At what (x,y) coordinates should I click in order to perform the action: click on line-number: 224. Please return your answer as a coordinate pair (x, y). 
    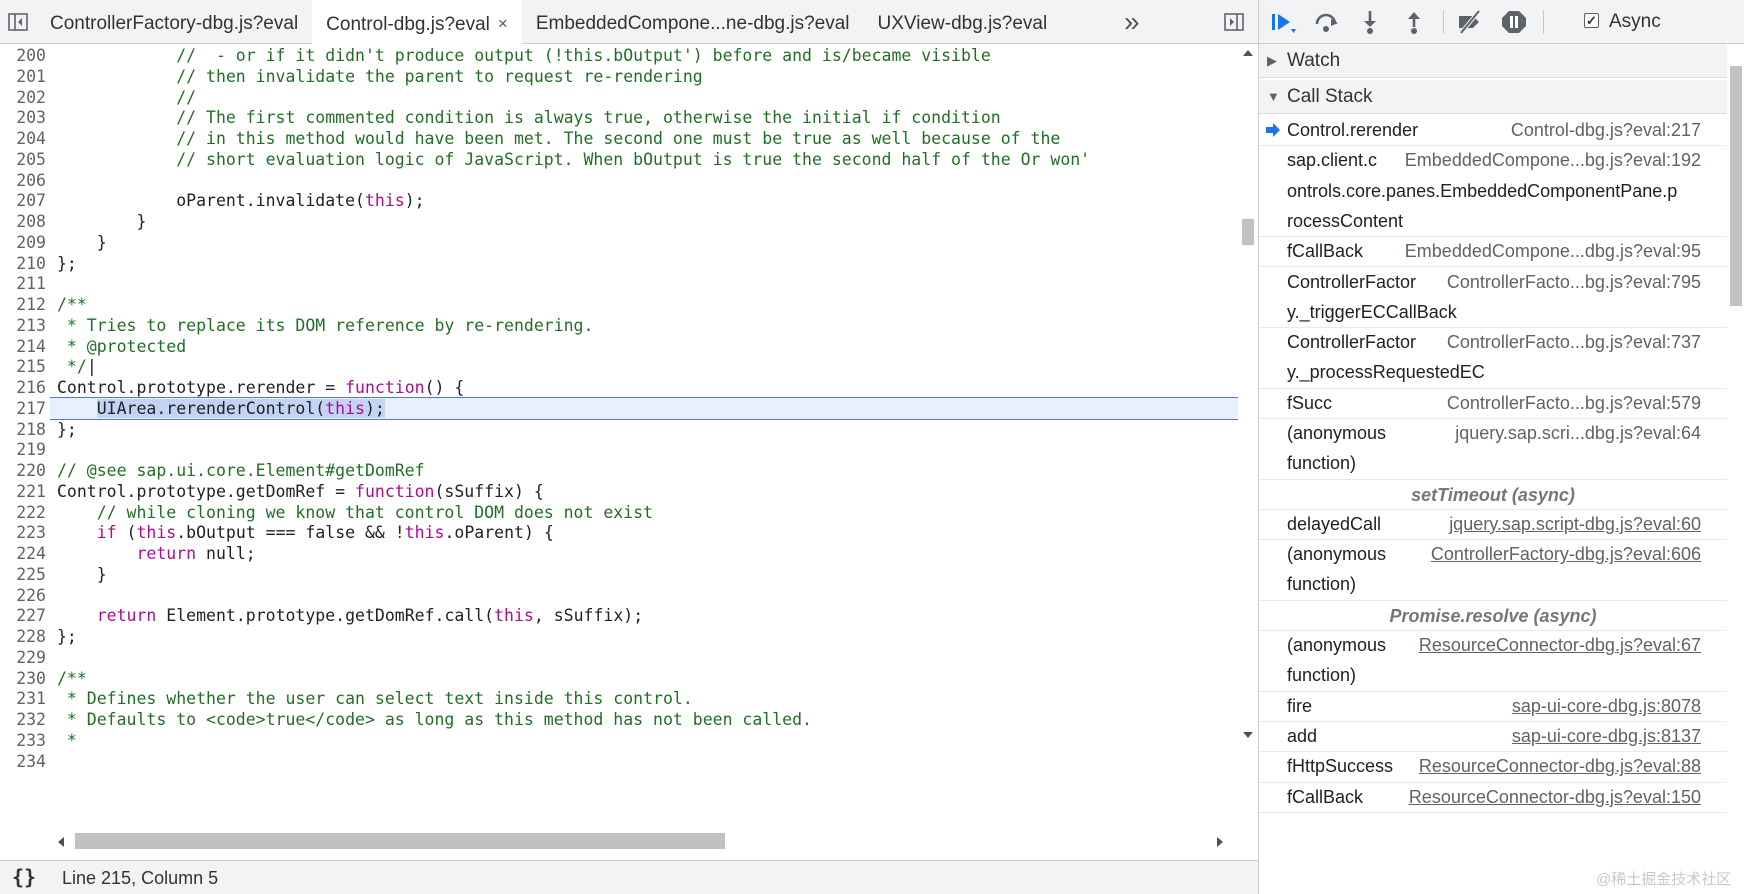
    Looking at the image, I should click on (23, 553).